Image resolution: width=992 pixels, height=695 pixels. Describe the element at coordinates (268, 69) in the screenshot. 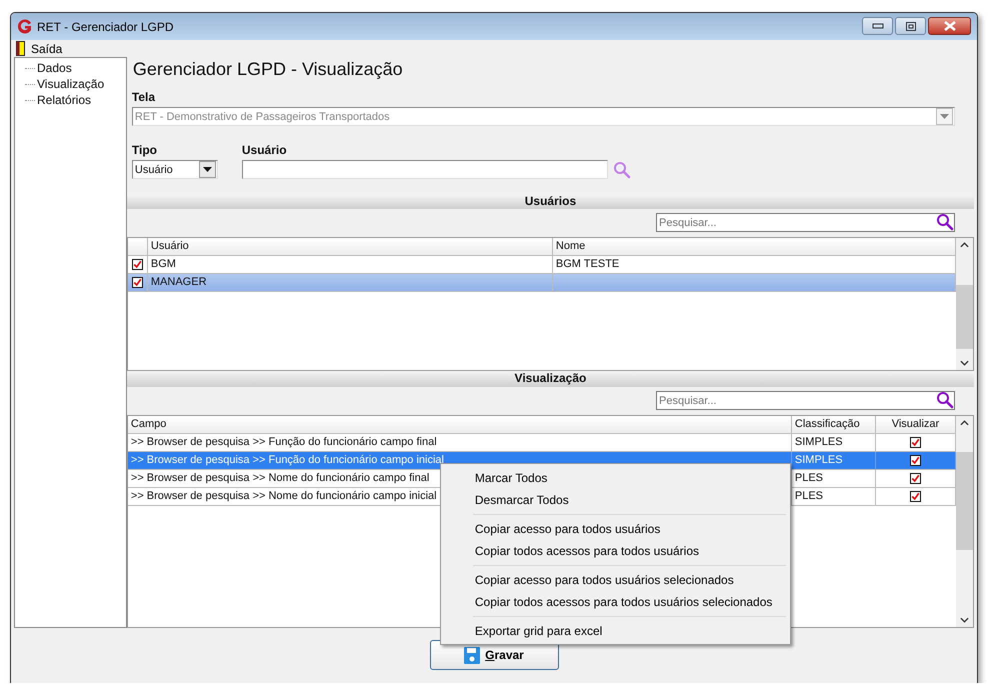

I see `page-title: Gerenciador LGPD - Visualização` at that location.